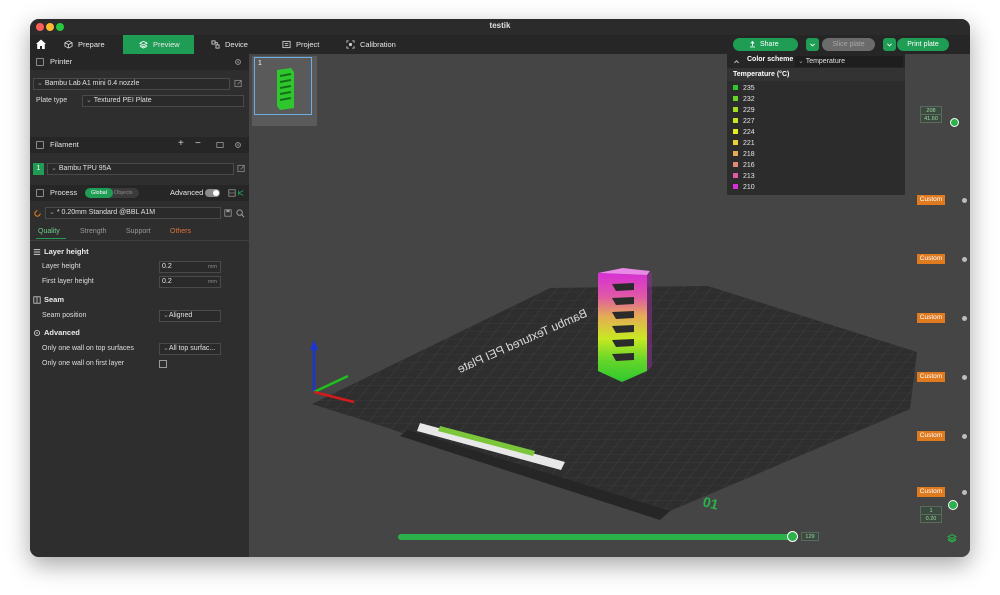 Image resolution: width=1000 pixels, height=595 pixels. What do you see at coordinates (198, 144) in the screenshot?
I see `remove-filament-button: −` at bounding box center [198, 144].